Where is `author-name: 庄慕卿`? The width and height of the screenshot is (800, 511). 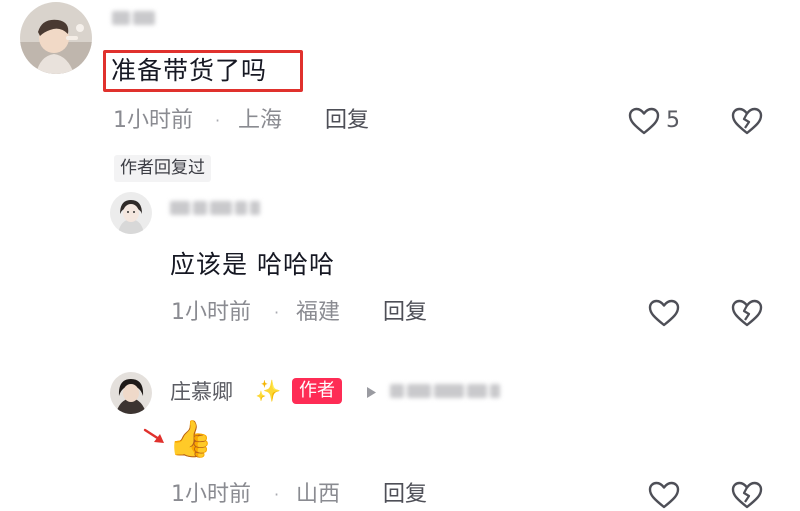 author-name: 庄慕卿 is located at coordinates (201, 392).